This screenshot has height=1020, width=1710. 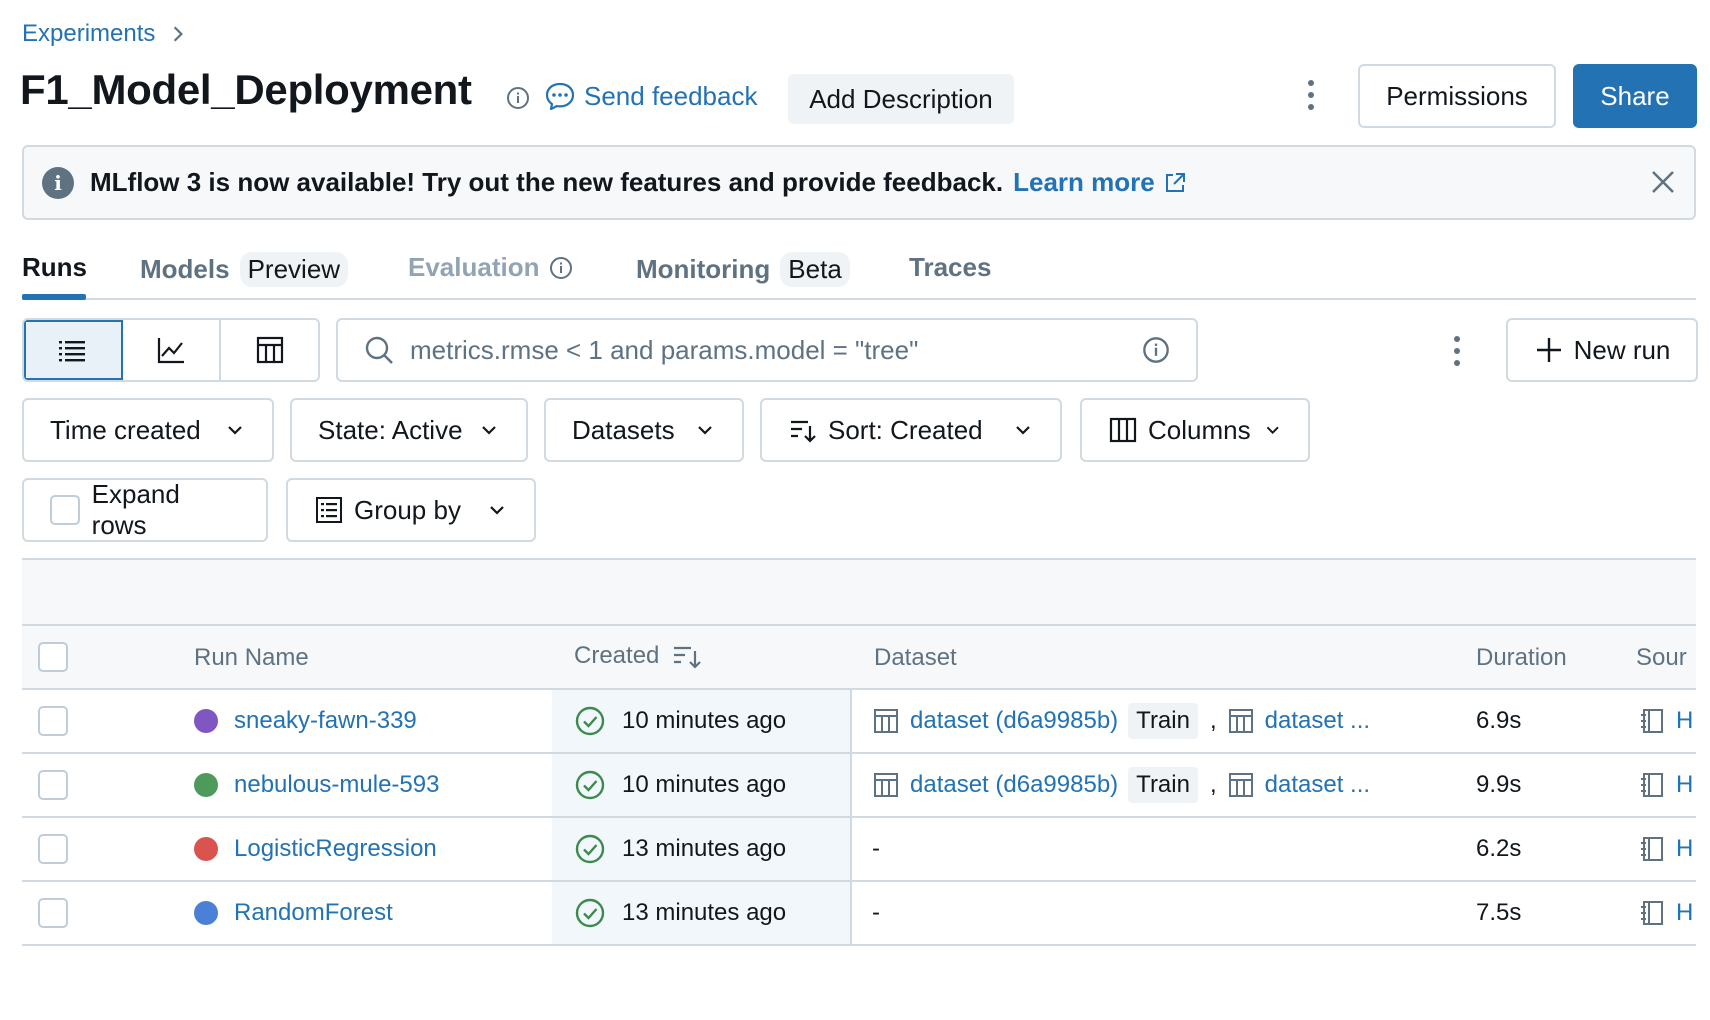 I want to click on time-created-dropdown: Time created, so click(x=148, y=430).